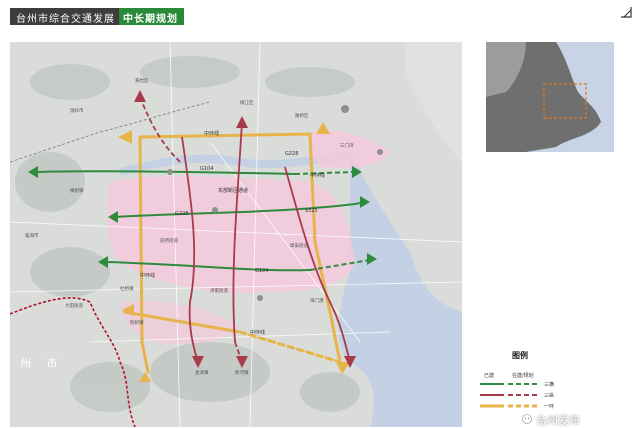 The image size is (640, 428). I want to click on place-label: 三门湾, so click(347, 145).